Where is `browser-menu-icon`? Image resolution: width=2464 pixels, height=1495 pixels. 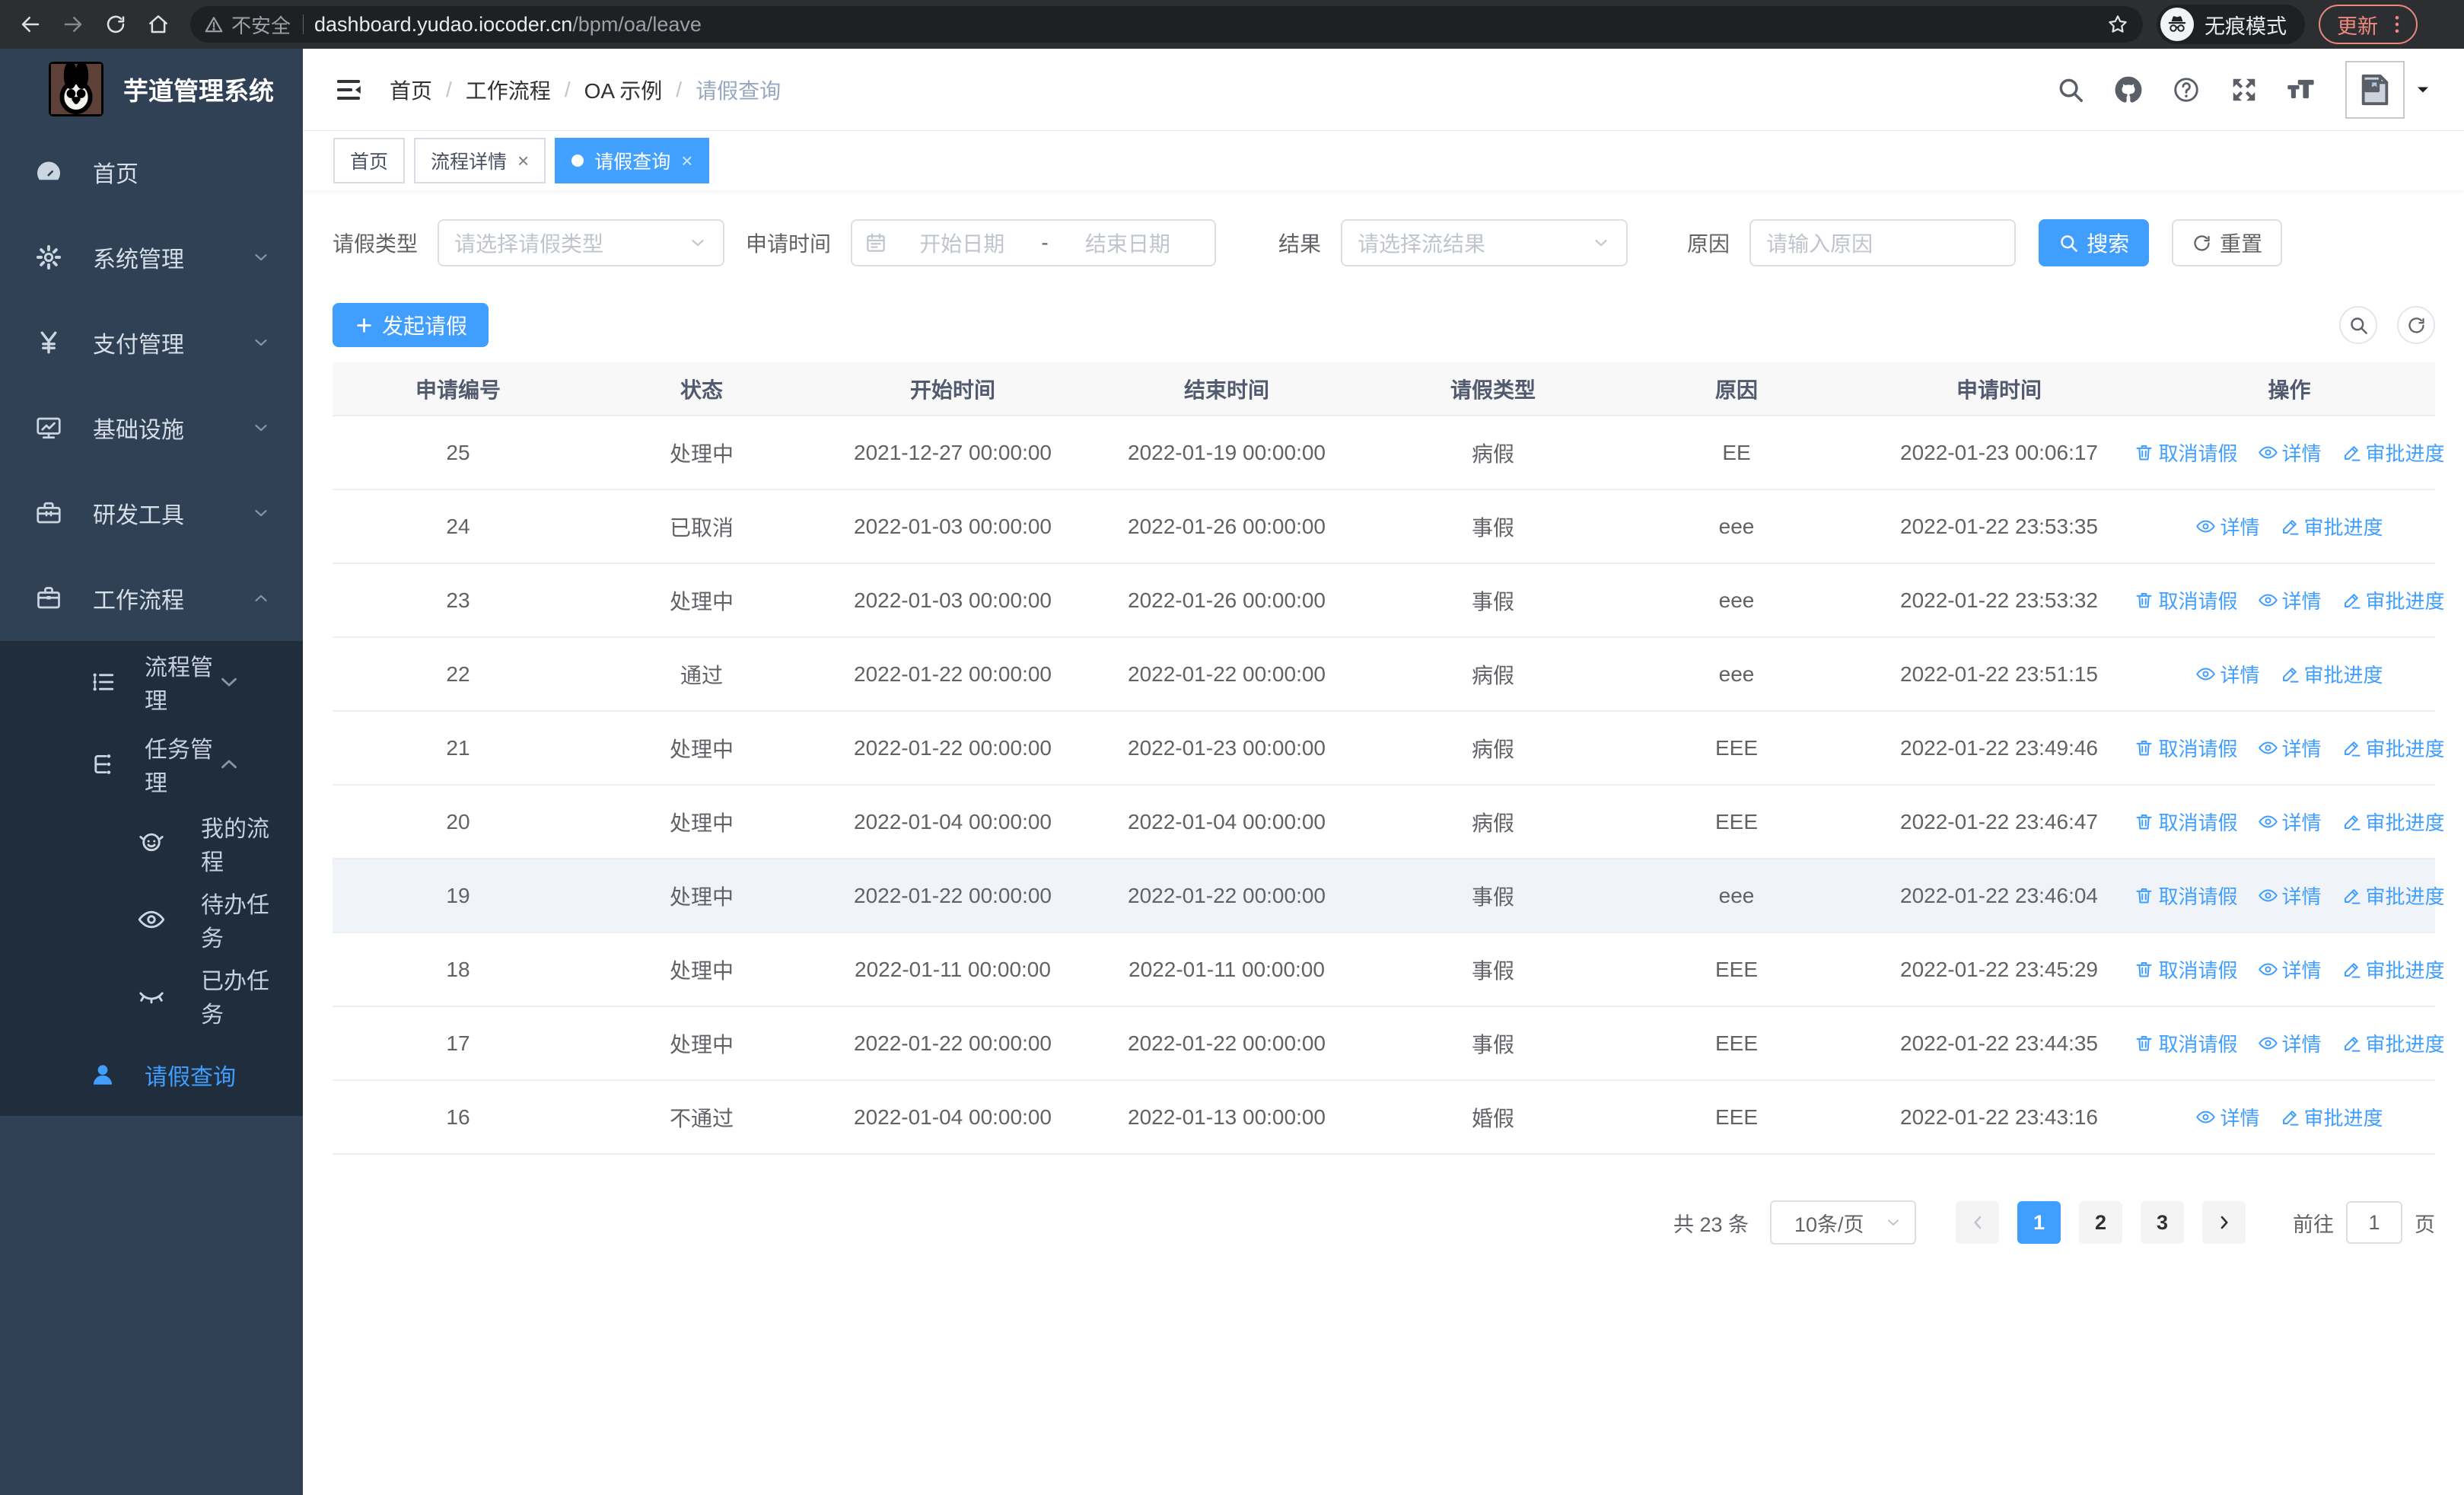 browser-menu-icon is located at coordinates (2397, 25).